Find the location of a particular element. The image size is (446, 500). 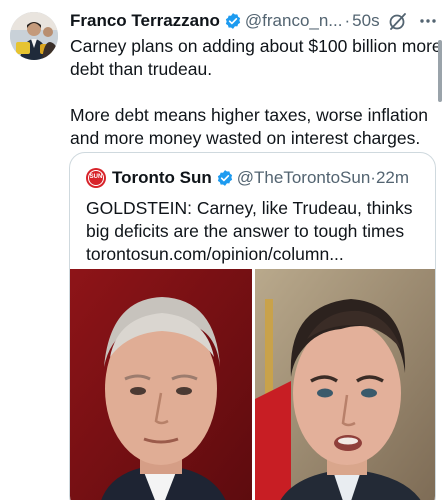

quoted-author-name: Toronto Sun is located at coordinates (162, 178).